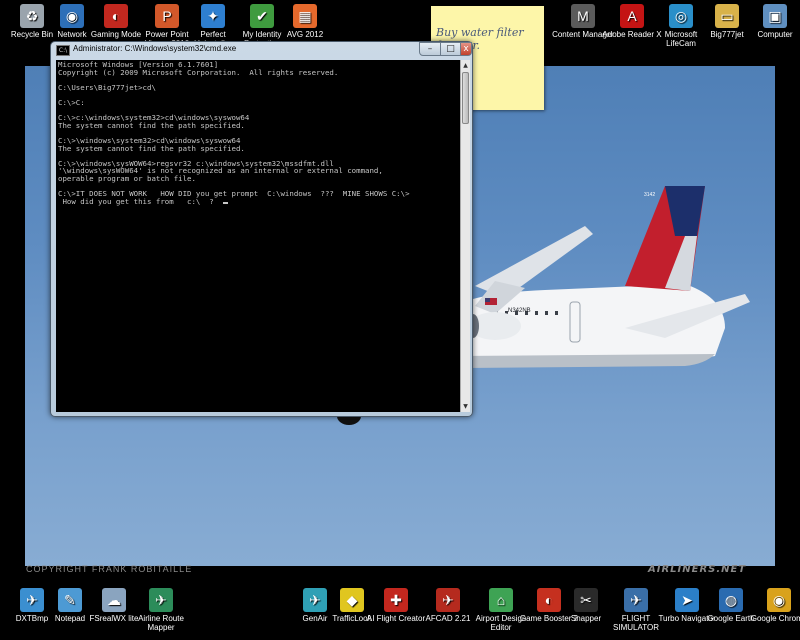  What do you see at coordinates (63, 50) in the screenshot?
I see `cmd-app-icon: C:\` at bounding box center [63, 50].